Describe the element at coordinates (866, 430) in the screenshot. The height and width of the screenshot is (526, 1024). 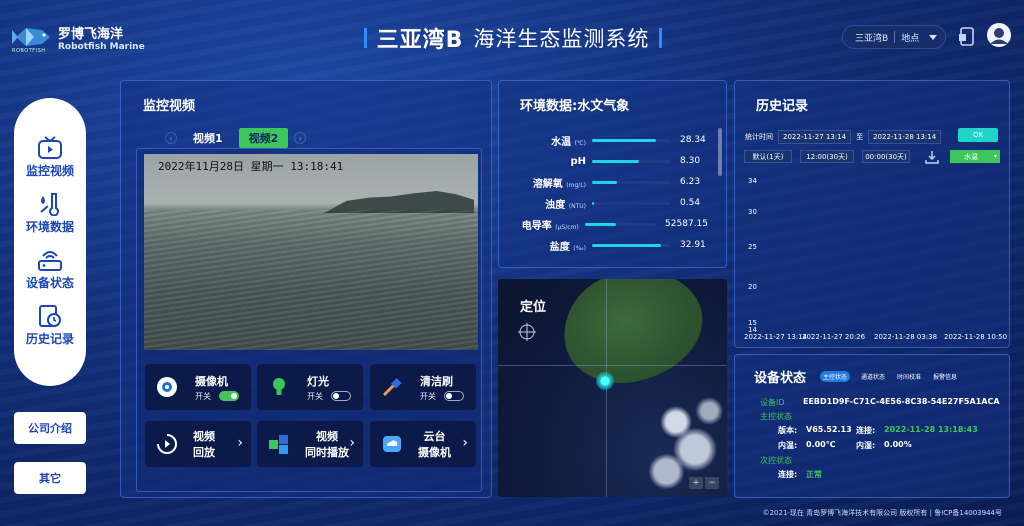
I see `connect-label: 连接:` at that location.